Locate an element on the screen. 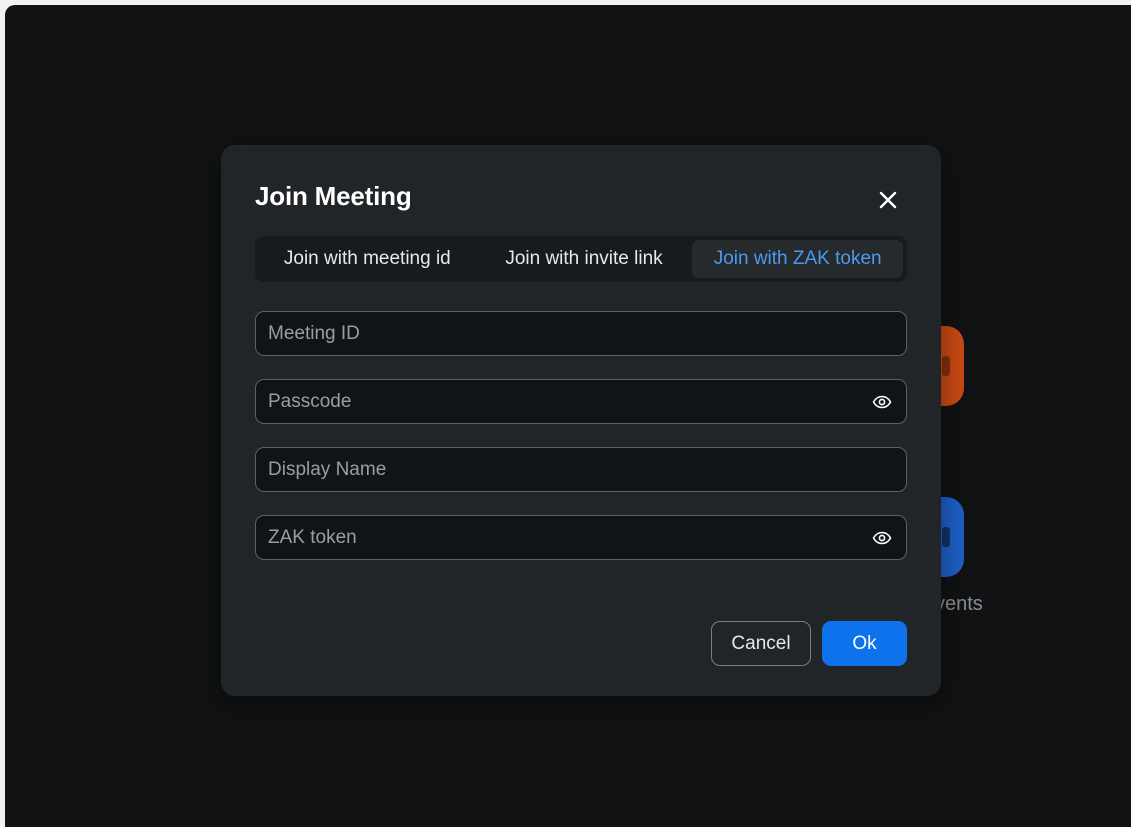 This screenshot has height=827, width=1131. cancel-button: Cancel is located at coordinates (761, 643).